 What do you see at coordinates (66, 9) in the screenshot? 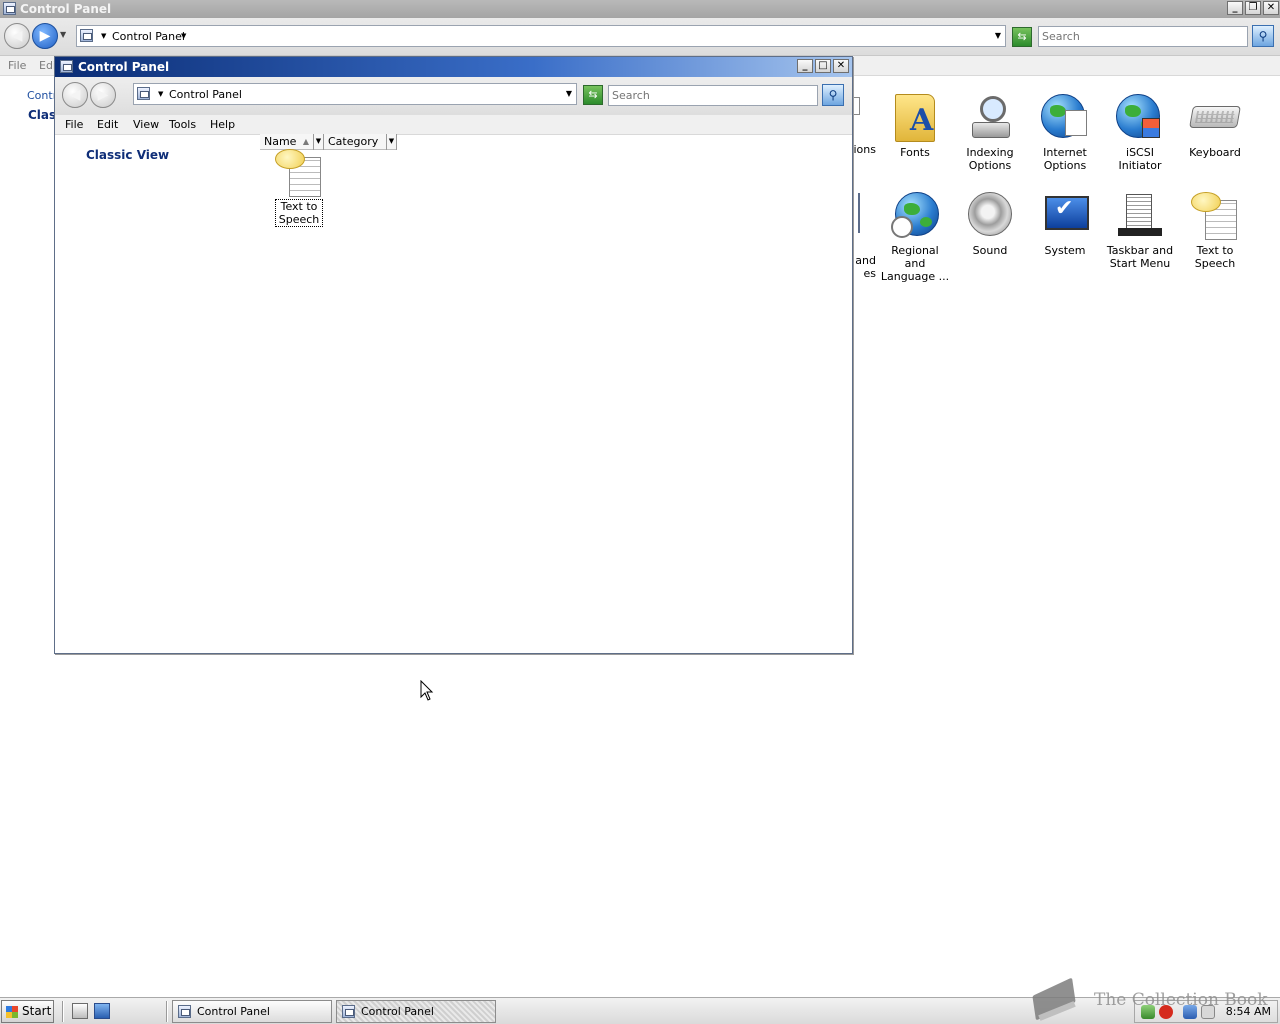
I see `background-window-title: Control Panel` at bounding box center [66, 9].